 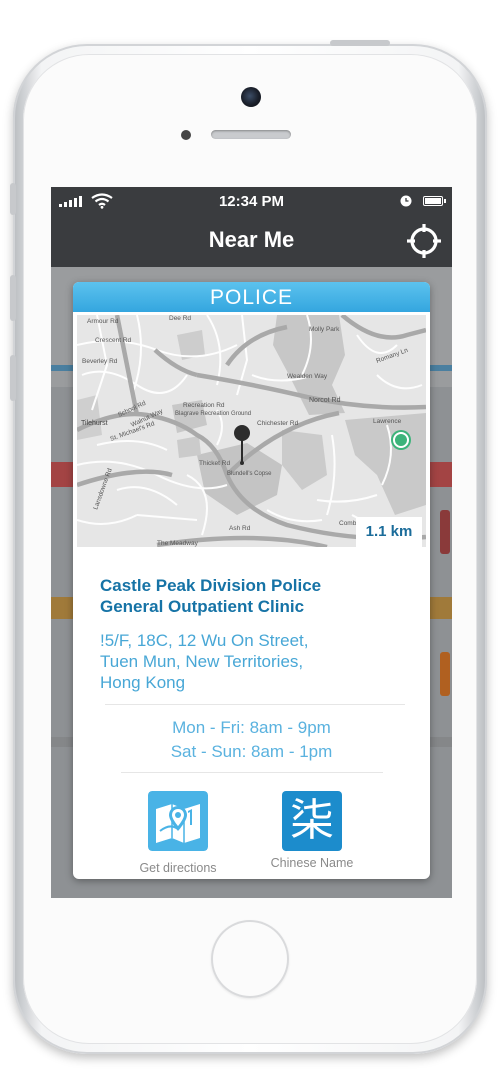 I want to click on hours-line: Sat - Sun: 8am - 1pm, so click(x=251, y=751).